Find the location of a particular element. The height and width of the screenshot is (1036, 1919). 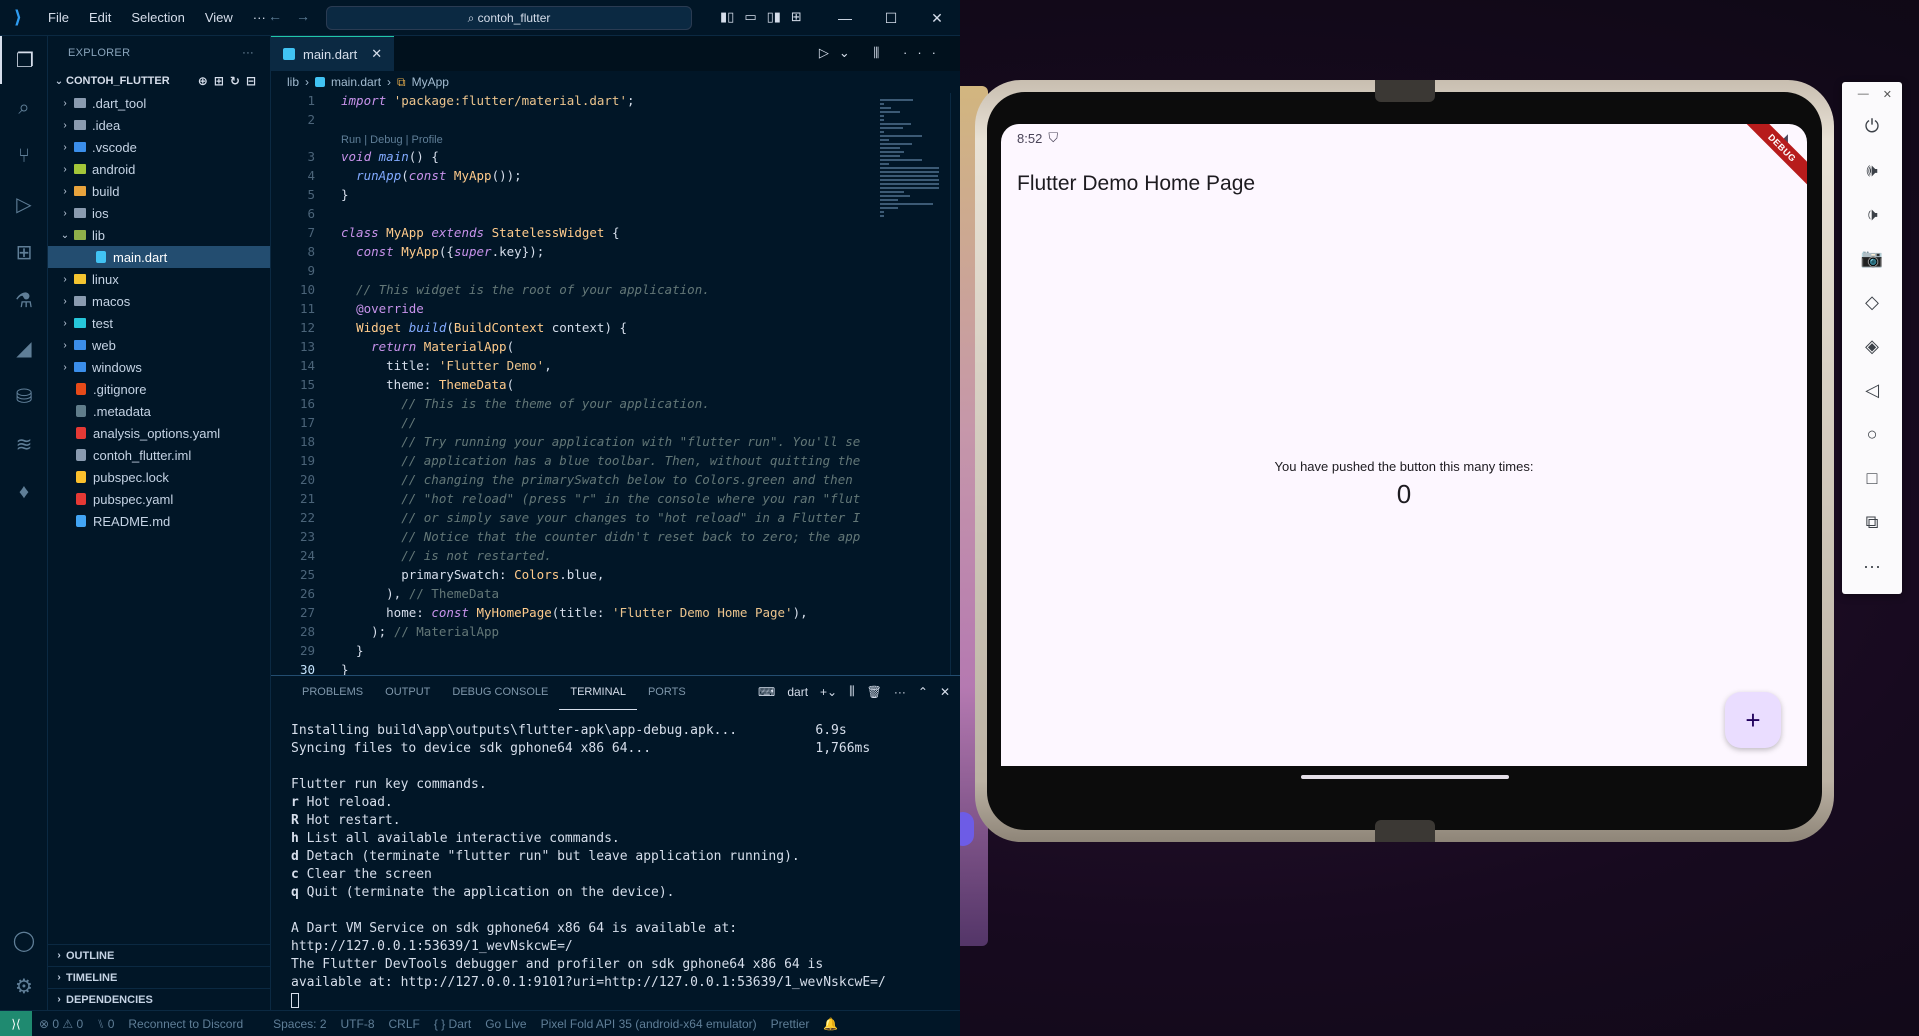

increment-button: + is located at coordinates (1753, 720).